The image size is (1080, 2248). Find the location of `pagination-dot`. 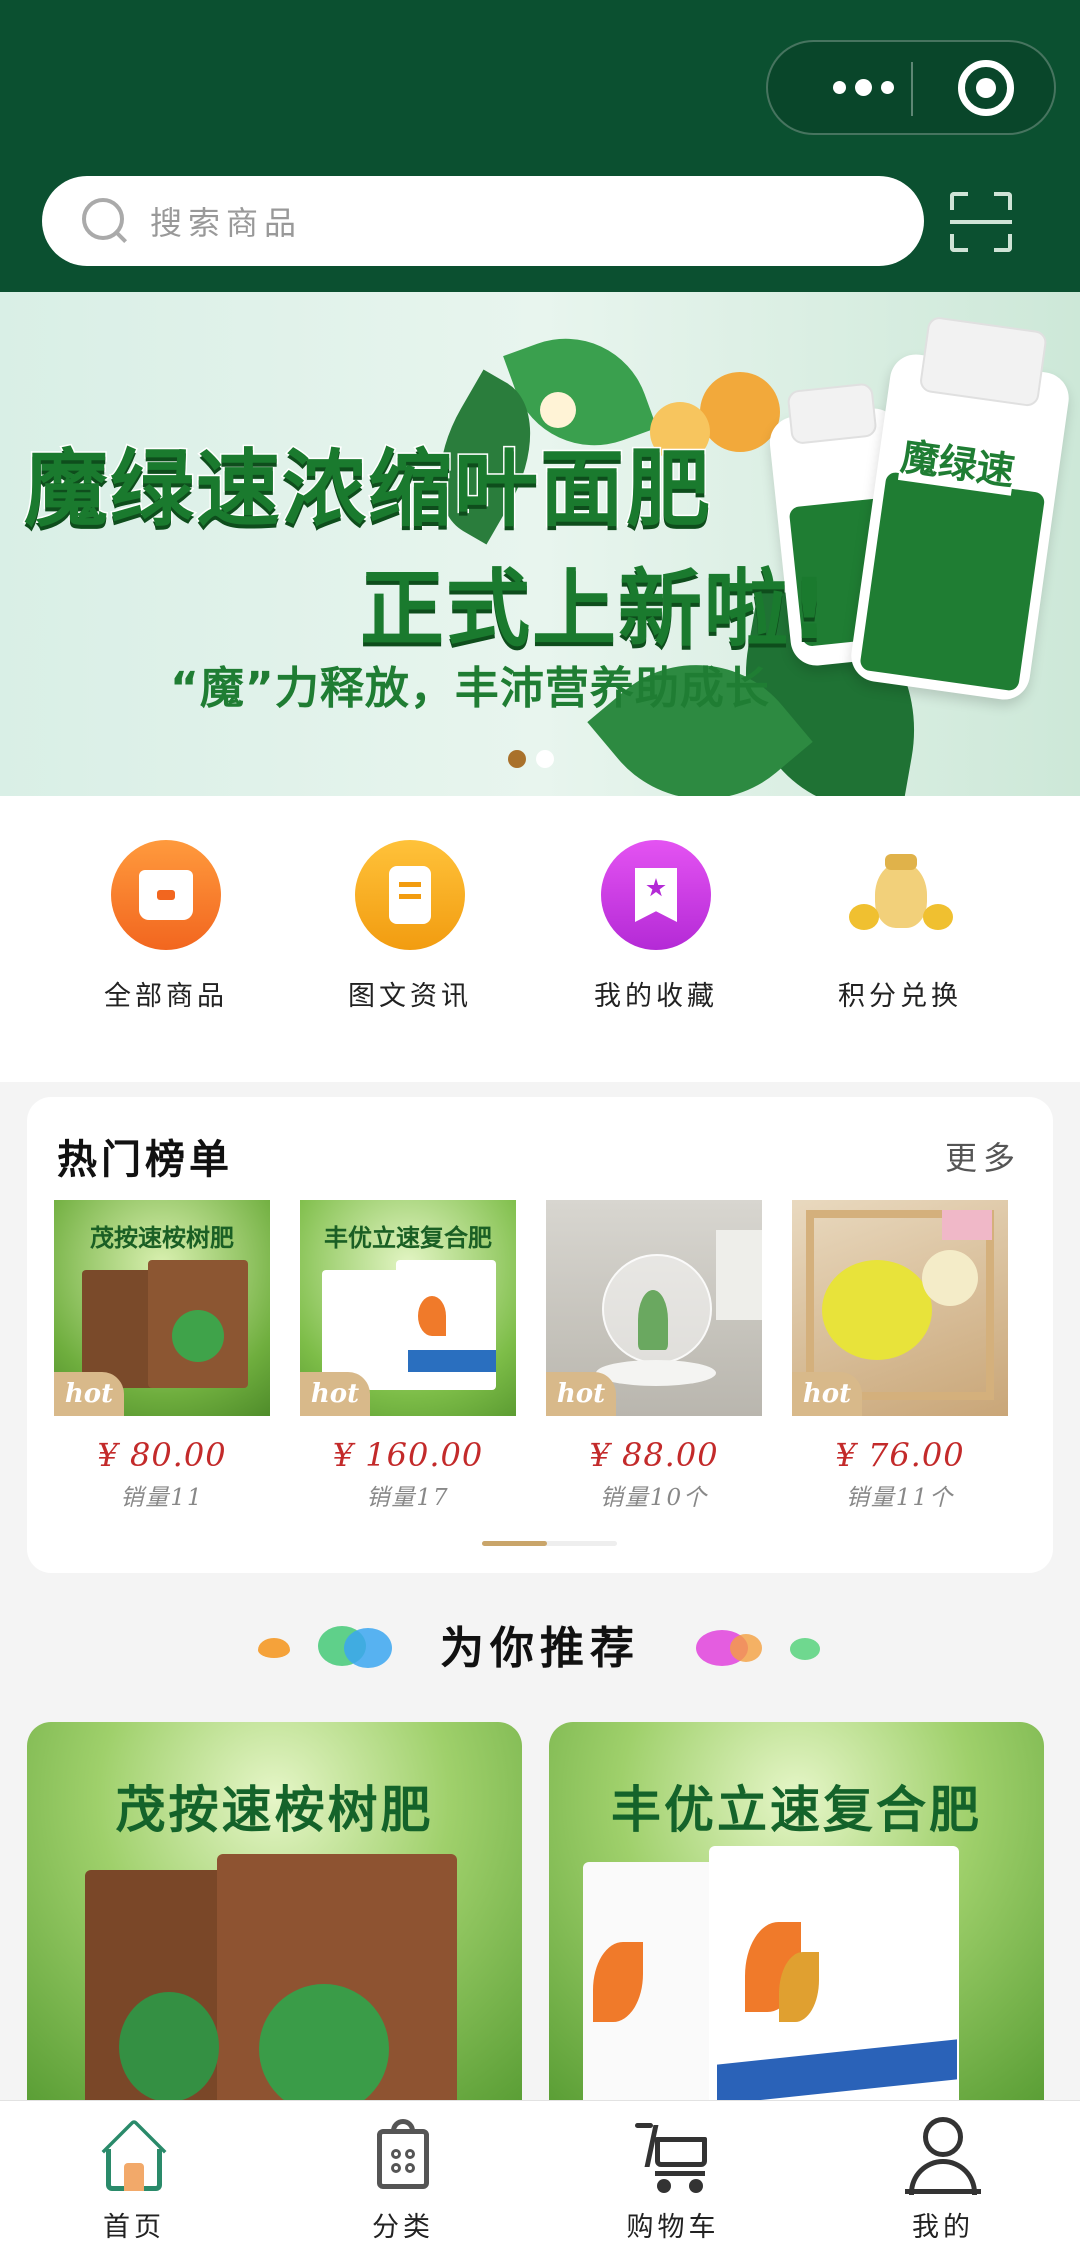

pagination-dot is located at coordinates (545, 759).